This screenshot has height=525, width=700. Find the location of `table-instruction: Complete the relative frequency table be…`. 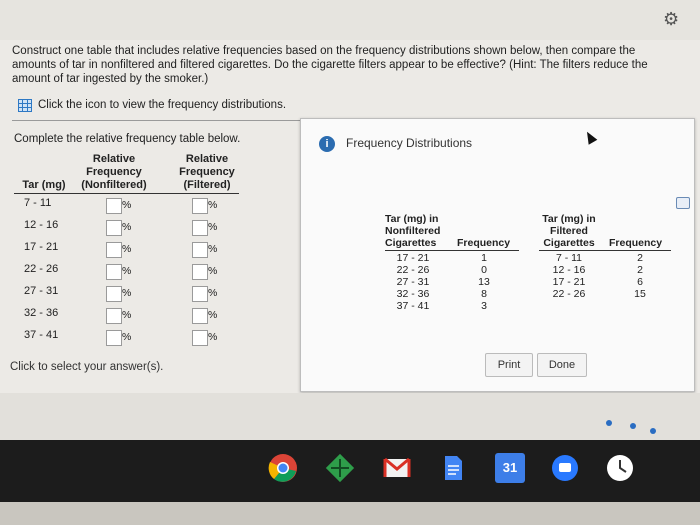

table-instruction: Complete the relative frequency table be… is located at coordinates (127, 139).